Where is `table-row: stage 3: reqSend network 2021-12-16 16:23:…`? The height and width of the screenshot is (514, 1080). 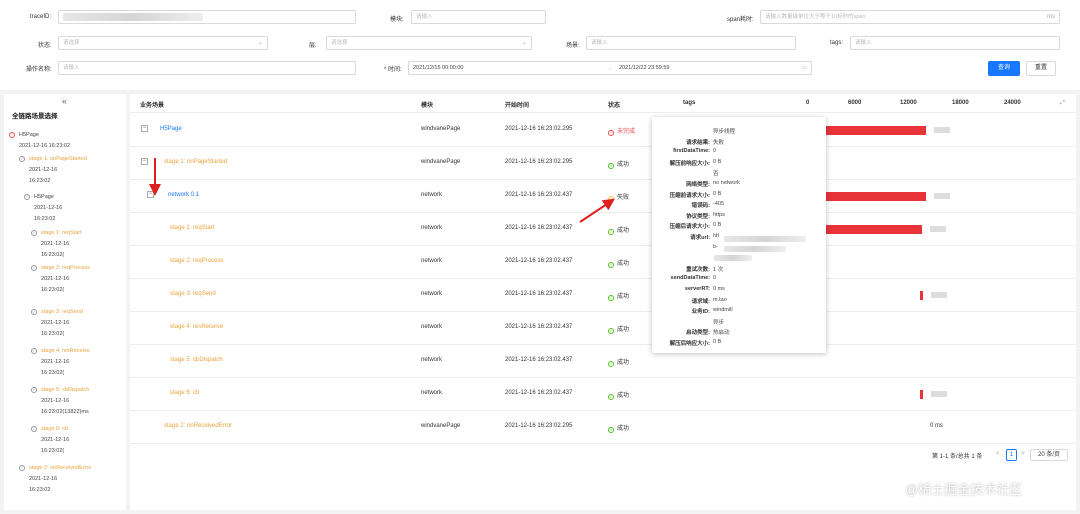 table-row: stage 3: reqSend network 2021-12-16 16:23:… is located at coordinates (603, 295).